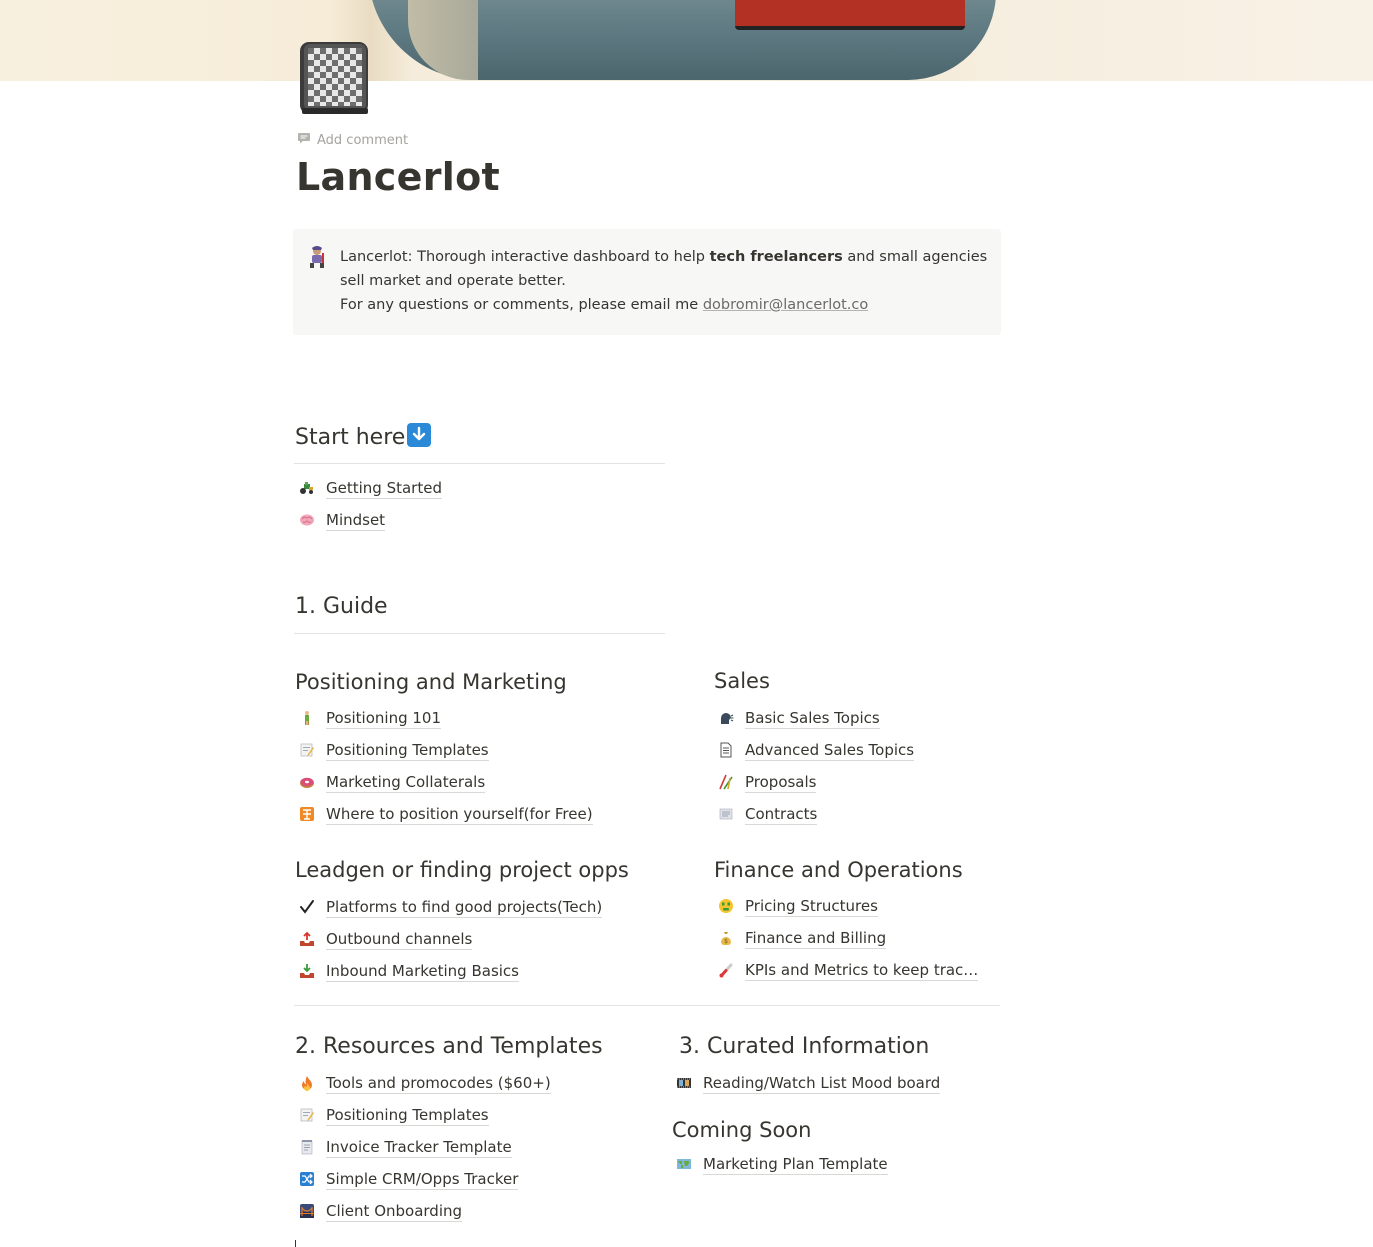 The image size is (1373, 1247). What do you see at coordinates (462, 870) in the screenshot?
I see `leadgen-heading: Leadgen or finding project opps` at bounding box center [462, 870].